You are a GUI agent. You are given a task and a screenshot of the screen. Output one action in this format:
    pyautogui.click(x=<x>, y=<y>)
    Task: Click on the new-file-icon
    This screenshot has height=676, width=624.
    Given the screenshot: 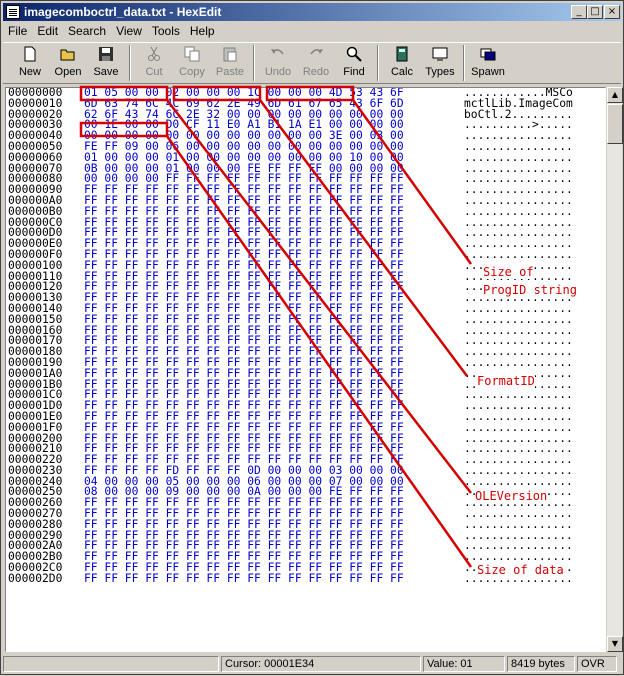 What is the action you would take?
    pyautogui.click(x=30, y=54)
    